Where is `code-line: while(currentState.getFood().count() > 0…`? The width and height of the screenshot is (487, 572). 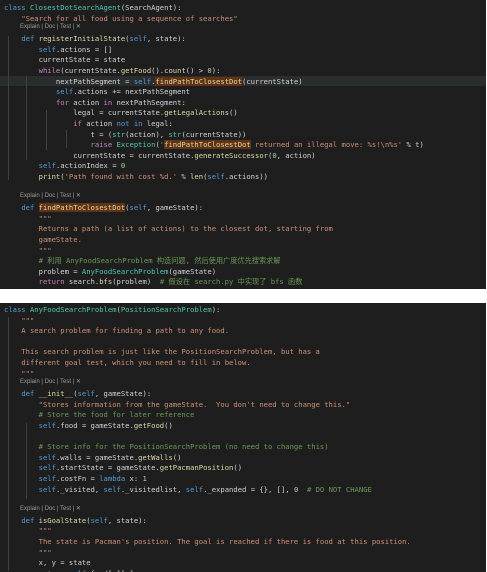 code-line: while(currentState.getFood().count() > 0… is located at coordinates (245, 70).